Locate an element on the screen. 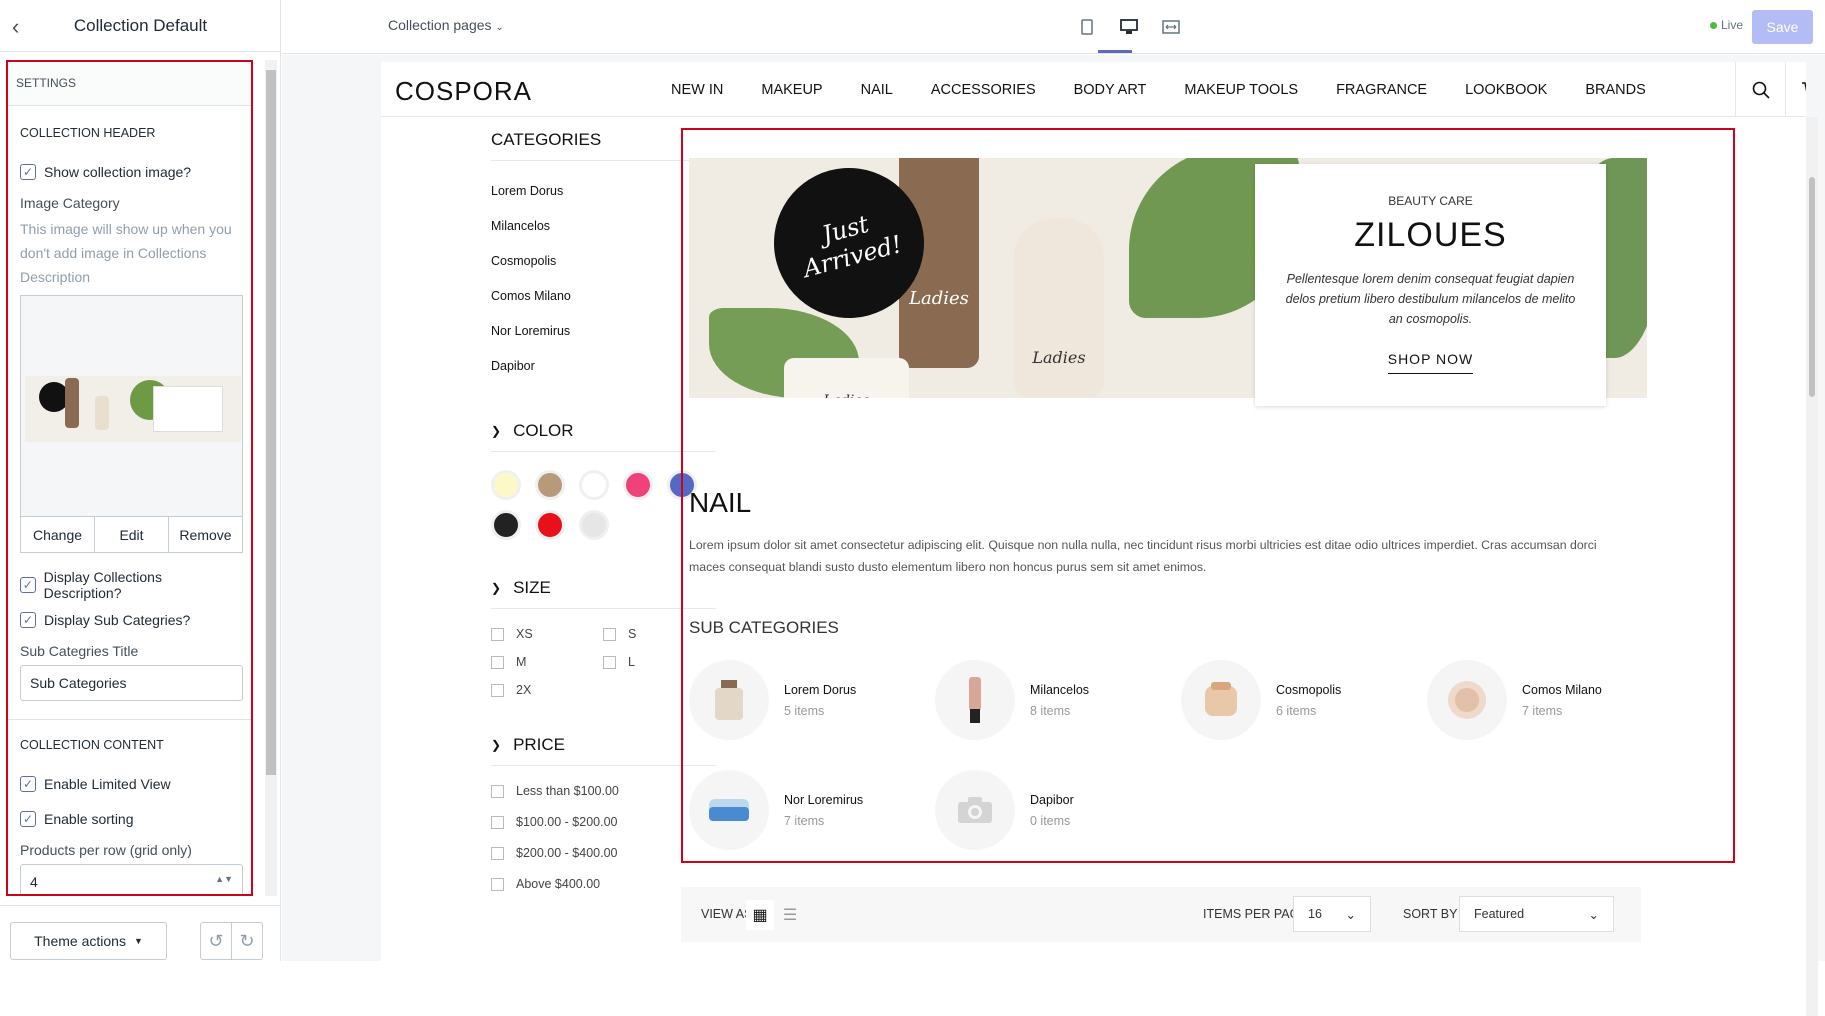  sidebar-header: ‹ Collection Default is located at coordinates (140, 26).